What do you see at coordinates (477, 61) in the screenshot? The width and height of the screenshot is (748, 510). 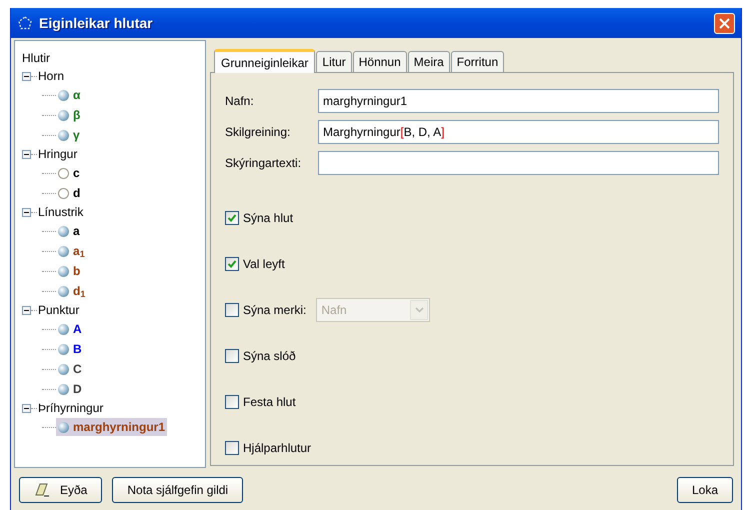 I see `tab: Forritun` at bounding box center [477, 61].